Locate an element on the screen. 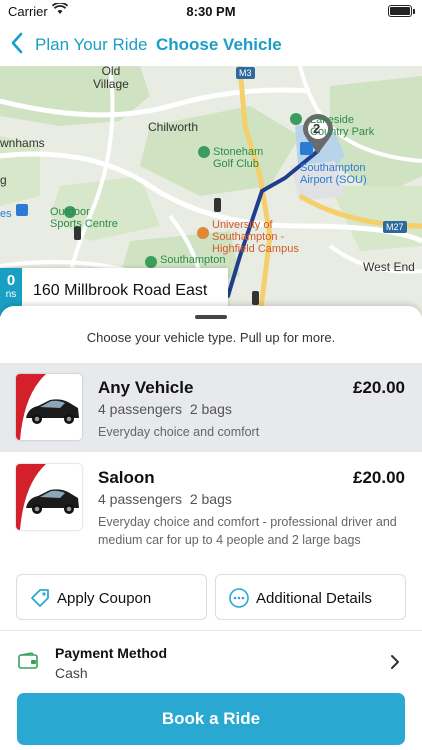  map-label-old-village: Old Village is located at coordinates (111, 78).